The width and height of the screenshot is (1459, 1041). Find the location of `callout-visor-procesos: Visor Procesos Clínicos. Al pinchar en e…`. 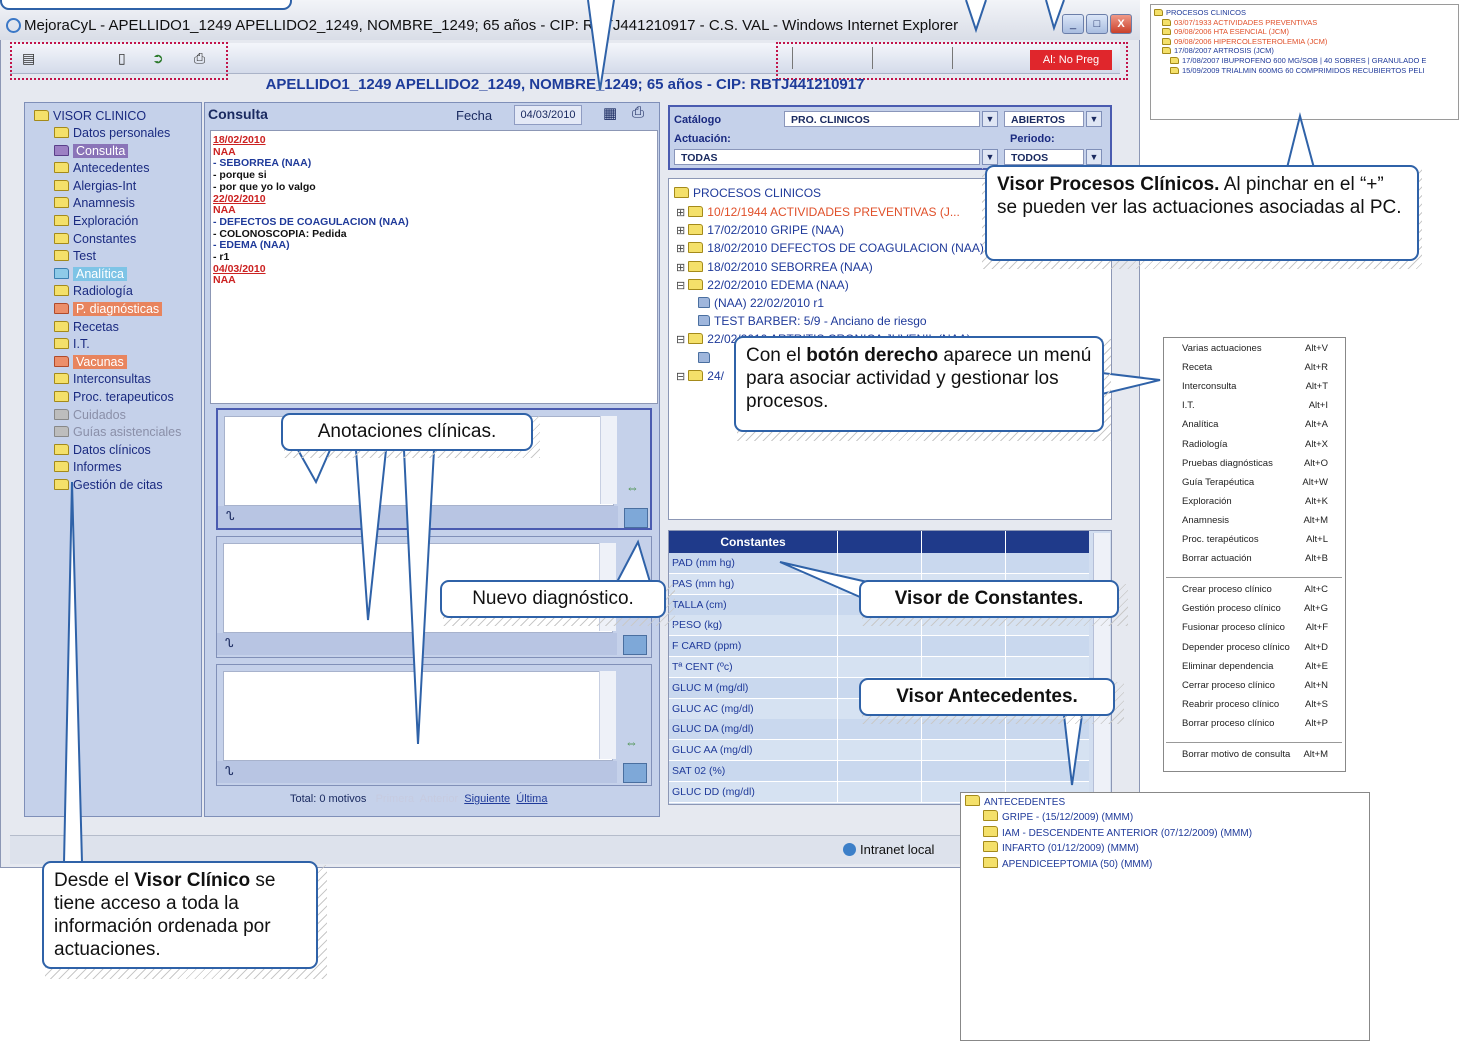

callout-visor-procesos: Visor Procesos Clínicos. Al pinchar en e… is located at coordinates (1202, 213).